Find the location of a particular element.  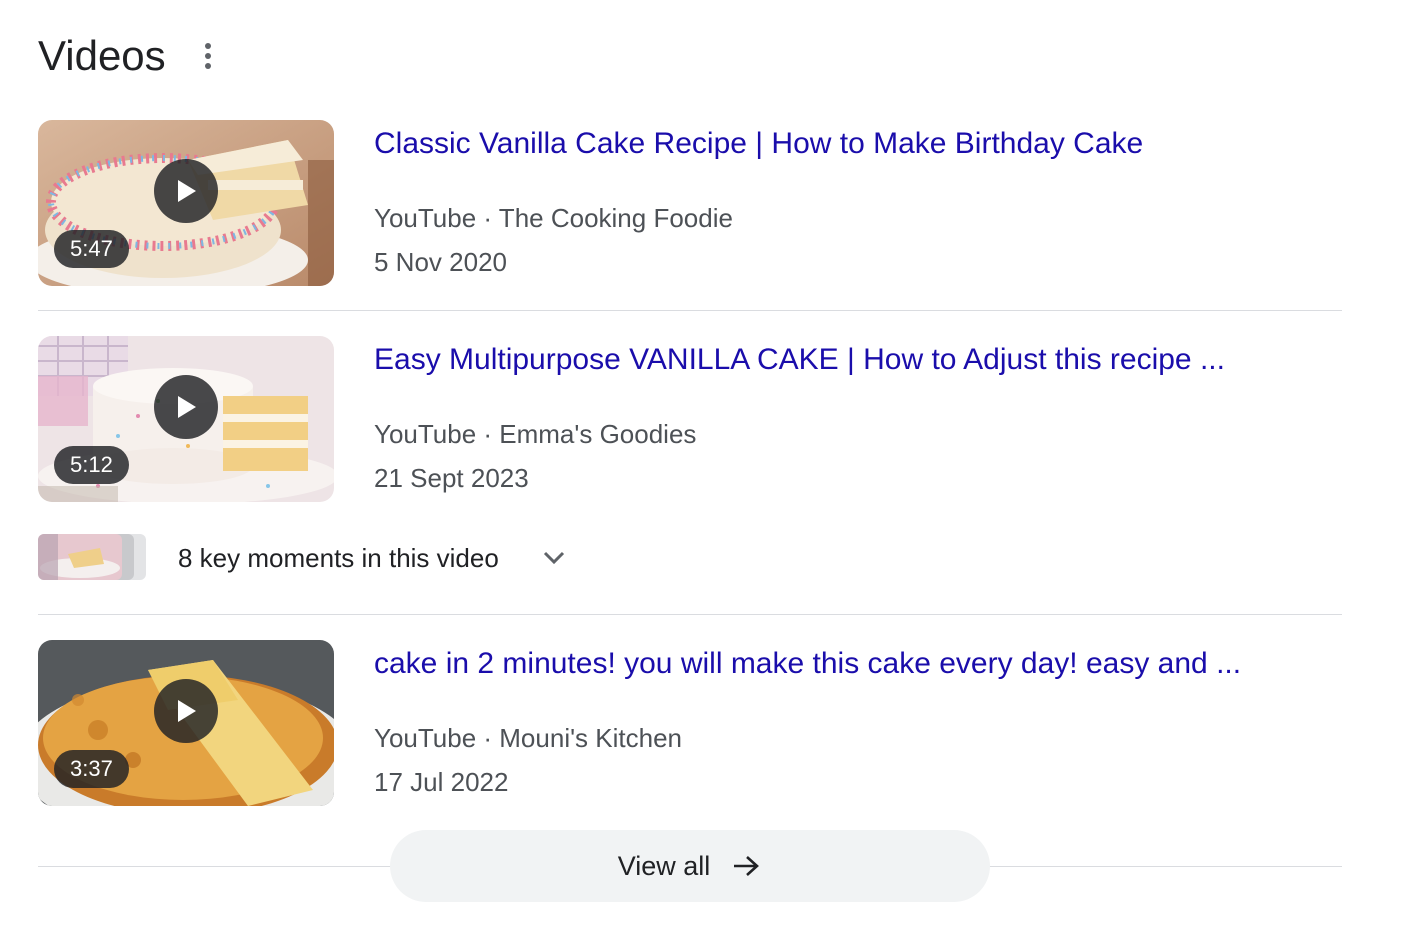

arrow-right-icon is located at coordinates (747, 866).